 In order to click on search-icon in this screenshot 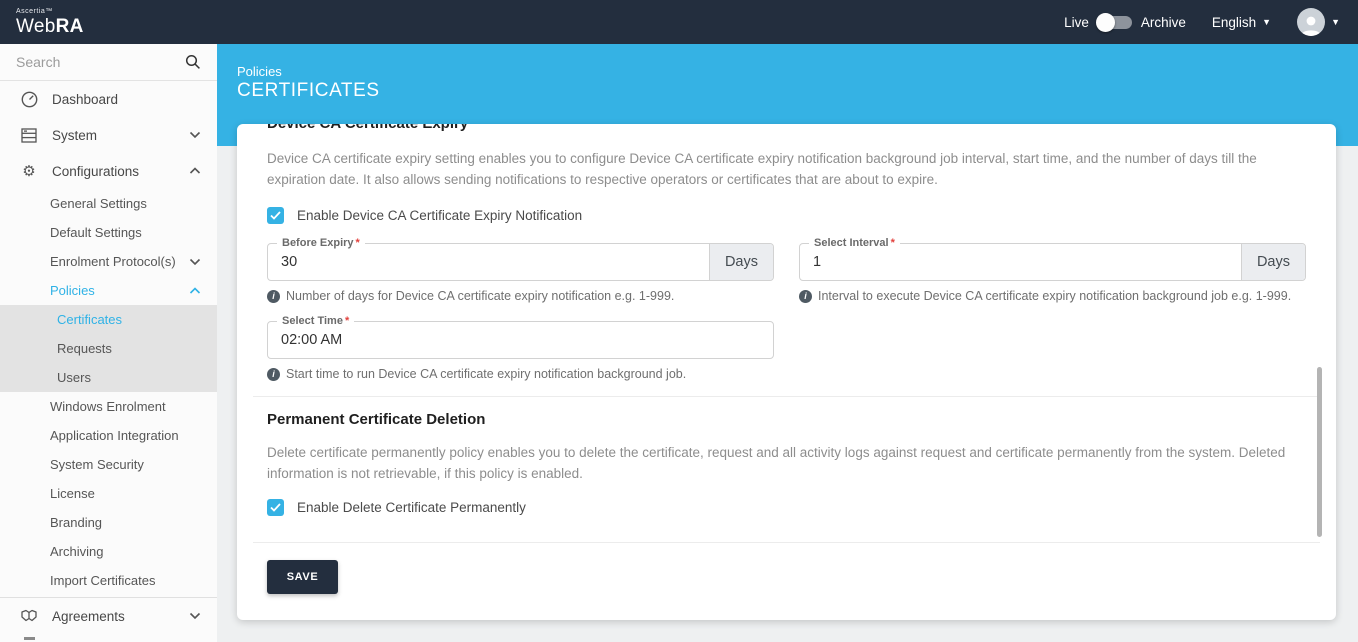, I will do `click(193, 62)`.